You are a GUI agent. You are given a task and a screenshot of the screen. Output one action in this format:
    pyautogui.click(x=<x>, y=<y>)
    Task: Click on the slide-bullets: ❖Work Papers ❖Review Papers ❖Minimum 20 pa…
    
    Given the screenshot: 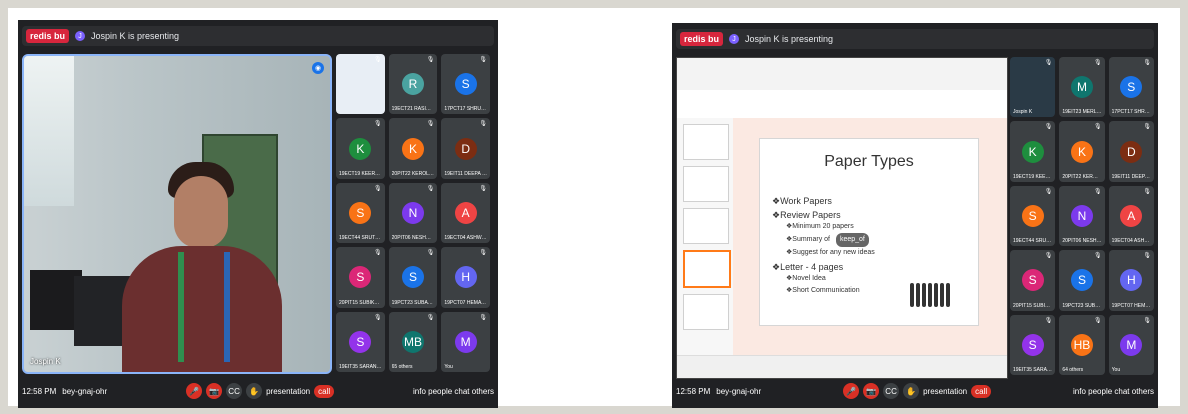 What is the action you would take?
    pyautogui.click(x=871, y=245)
    